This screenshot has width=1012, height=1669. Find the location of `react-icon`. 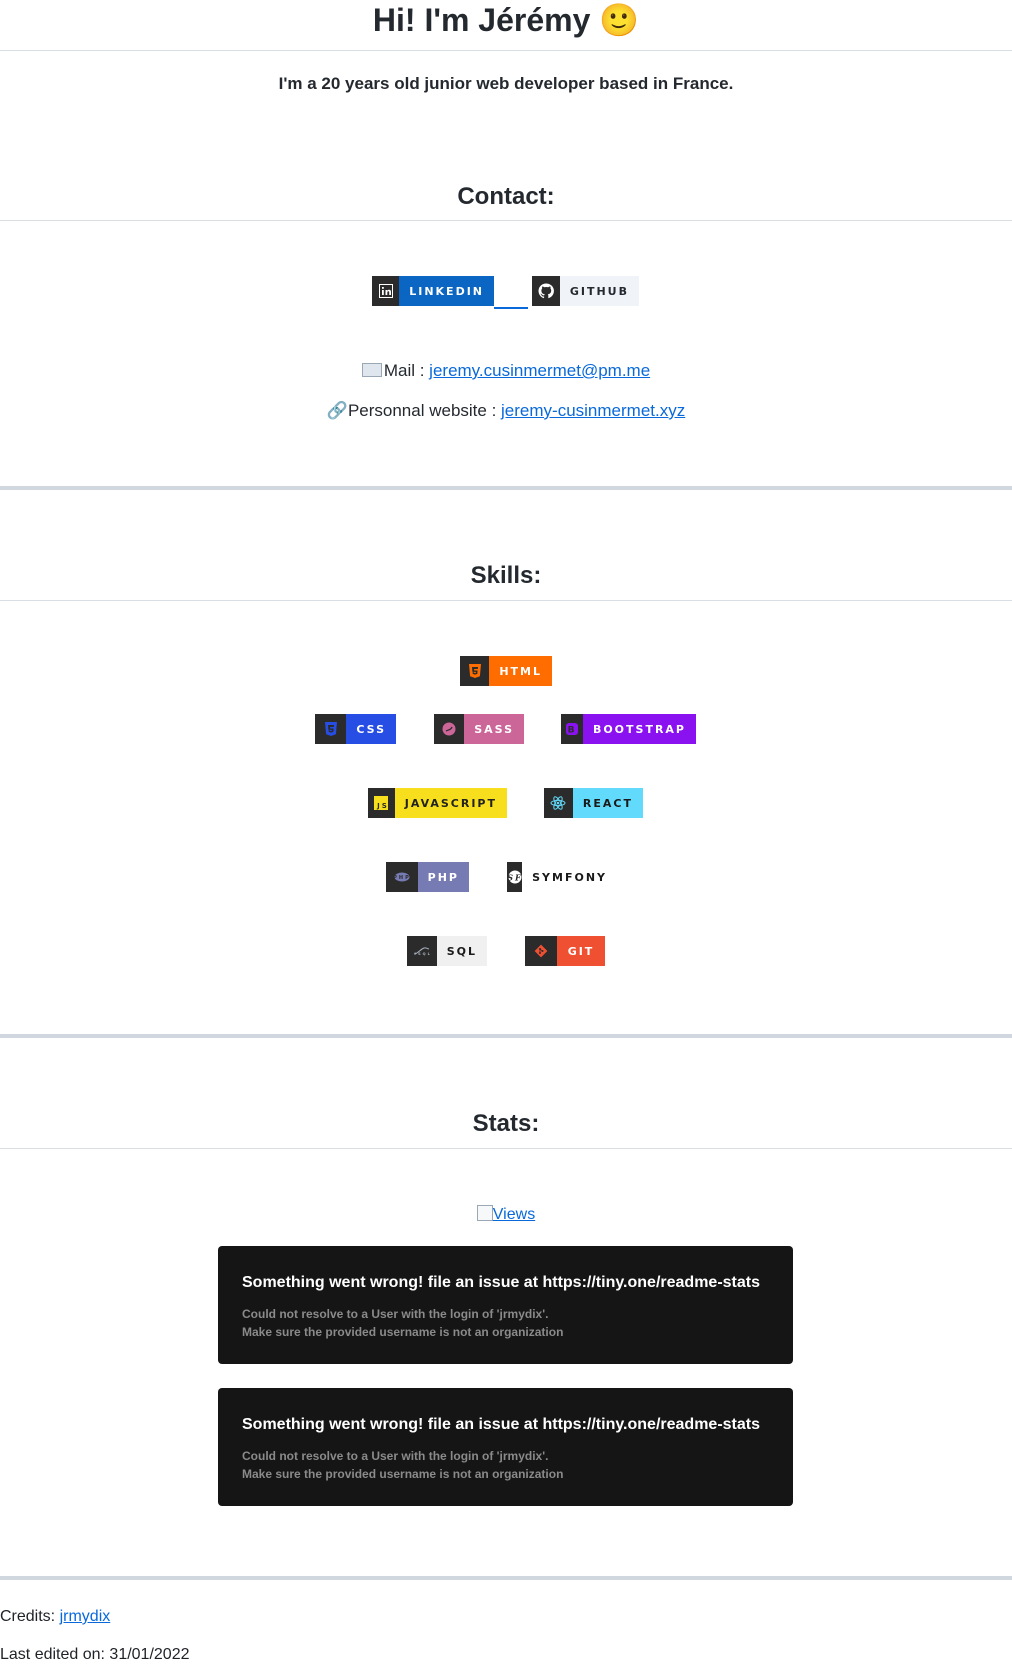

react-icon is located at coordinates (558, 803).